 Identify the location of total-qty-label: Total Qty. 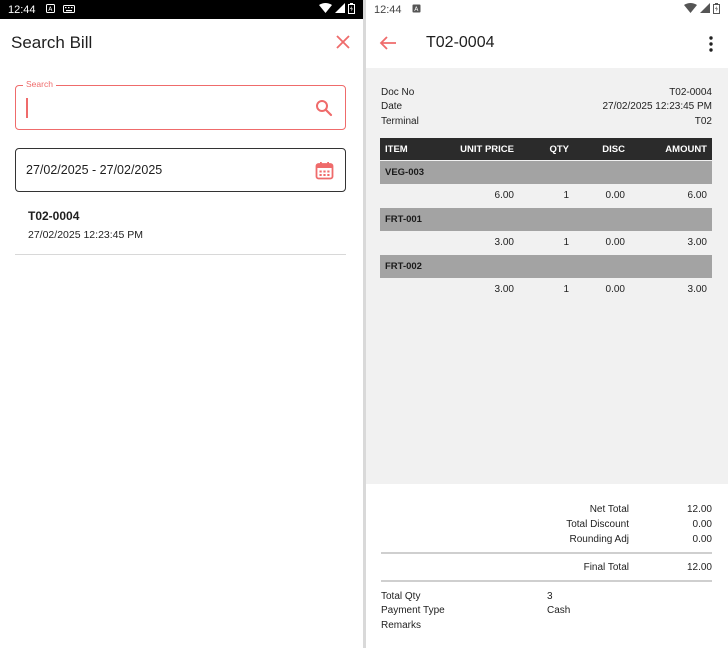
(401, 596).